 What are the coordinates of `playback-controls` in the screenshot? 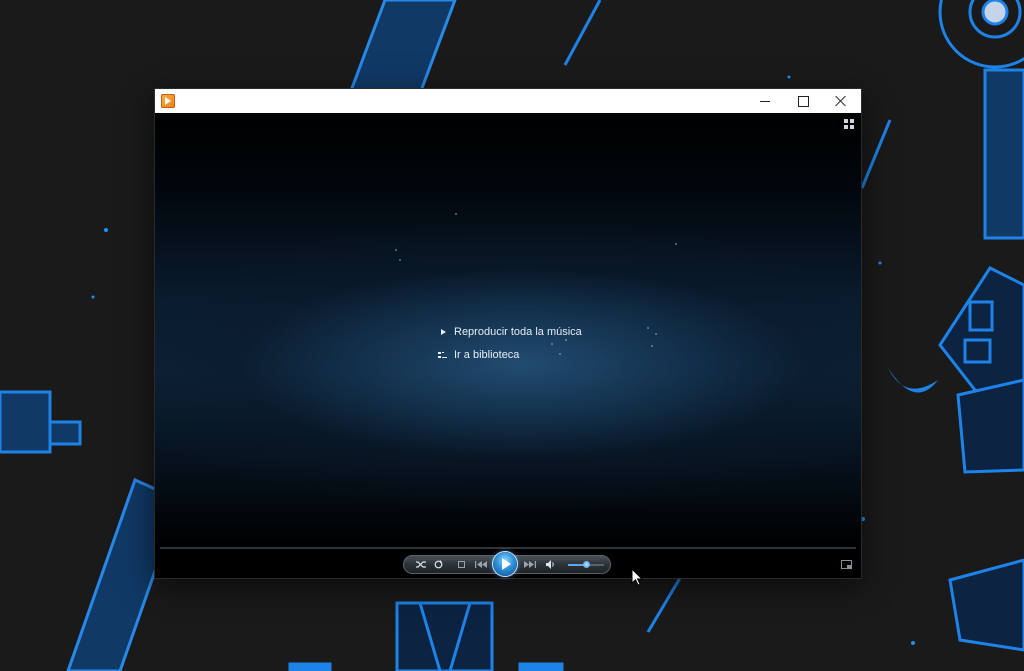 It's located at (508, 562).